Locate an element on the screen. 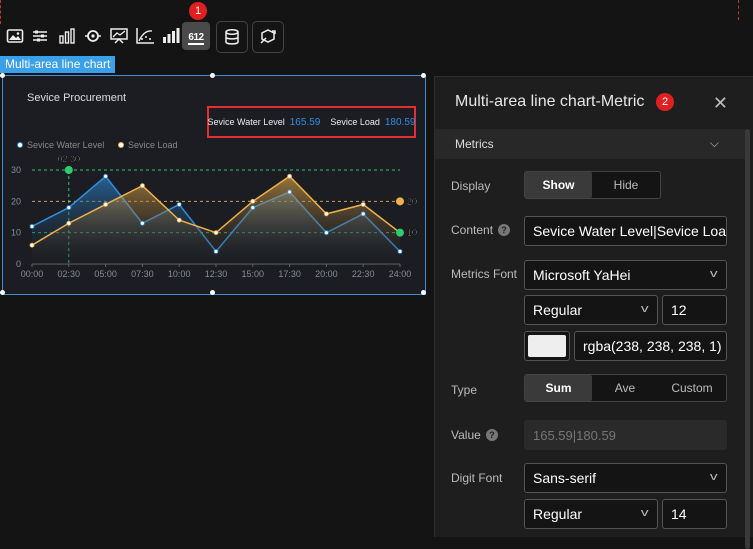 The height and width of the screenshot is (549, 753). metrics-font-value: Microsoft YaHei is located at coordinates (582, 275).